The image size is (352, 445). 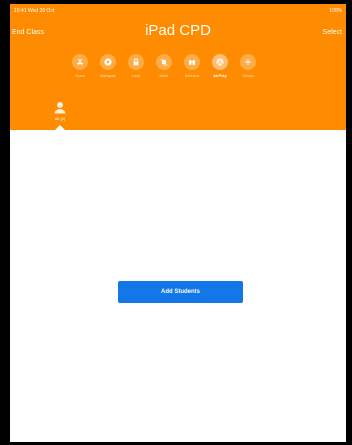 What do you see at coordinates (248, 75) in the screenshot?
I see `action-label-group: Group` at bounding box center [248, 75].